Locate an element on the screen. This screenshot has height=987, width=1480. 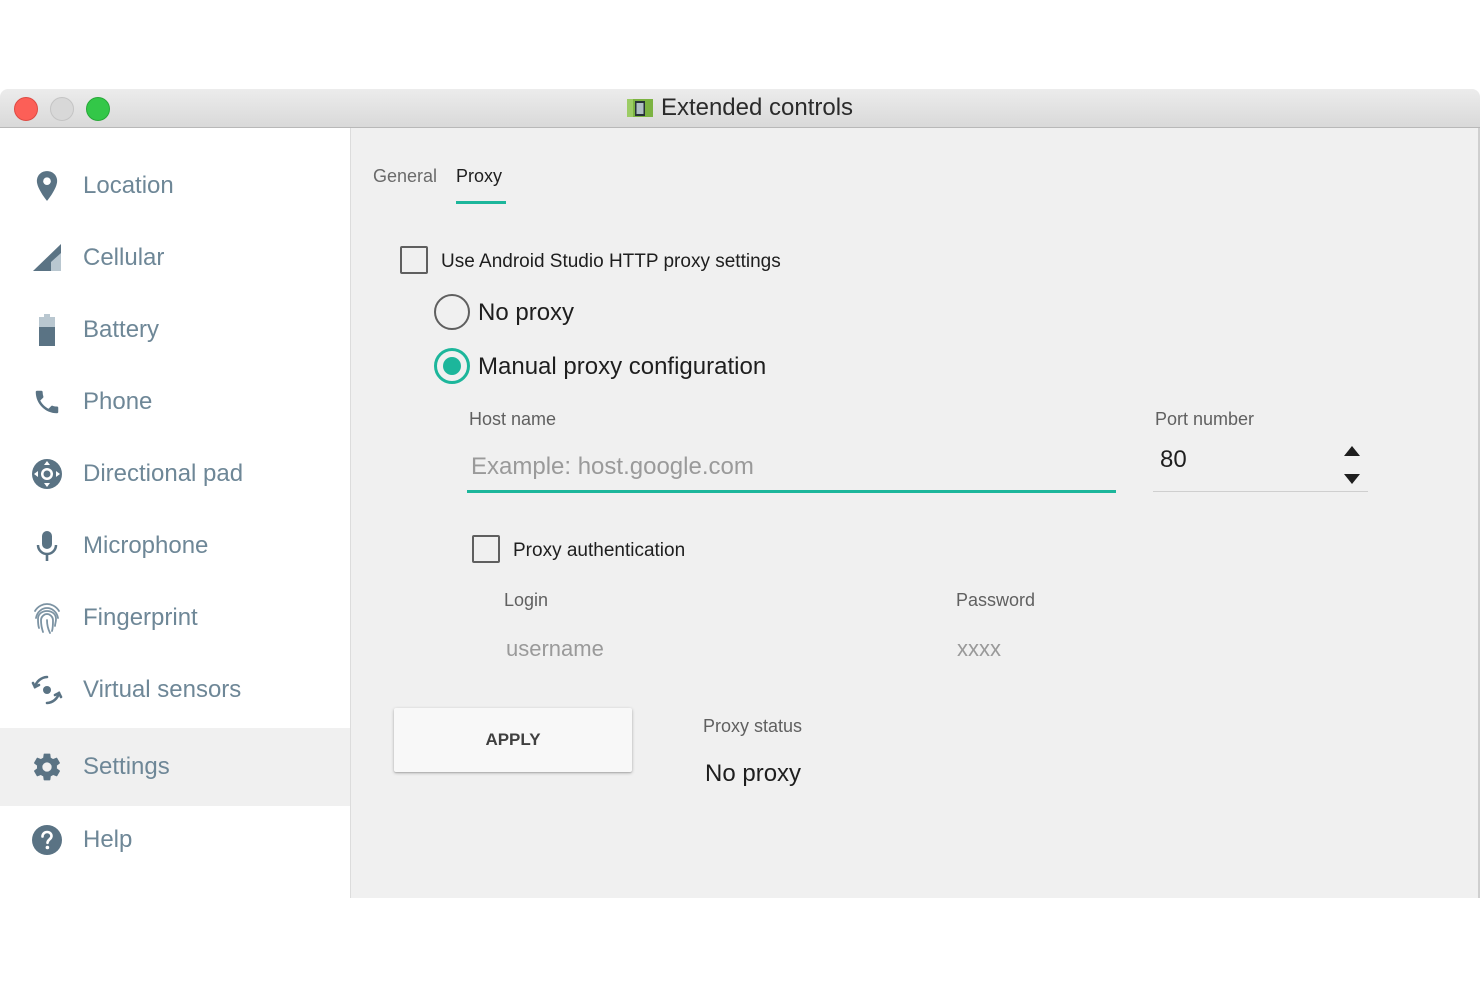
password-input is located at coordinates (1147, 649).